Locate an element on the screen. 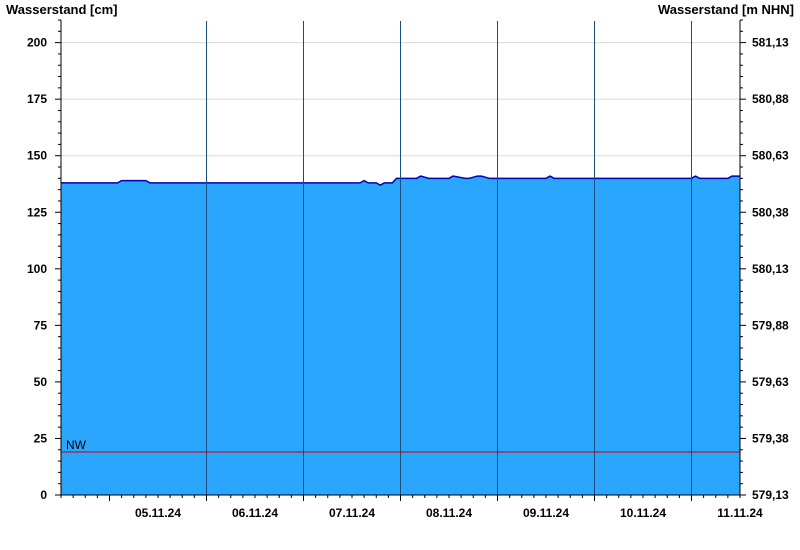 The image size is (800, 550). reference-line-label: NW is located at coordinates (76, 445).